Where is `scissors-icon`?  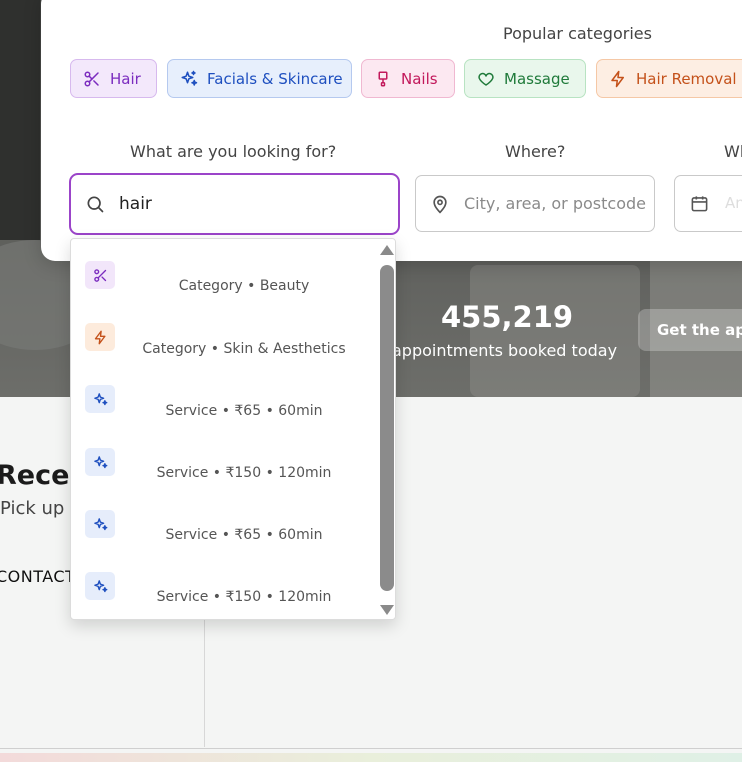
scissors-icon is located at coordinates (91, 78).